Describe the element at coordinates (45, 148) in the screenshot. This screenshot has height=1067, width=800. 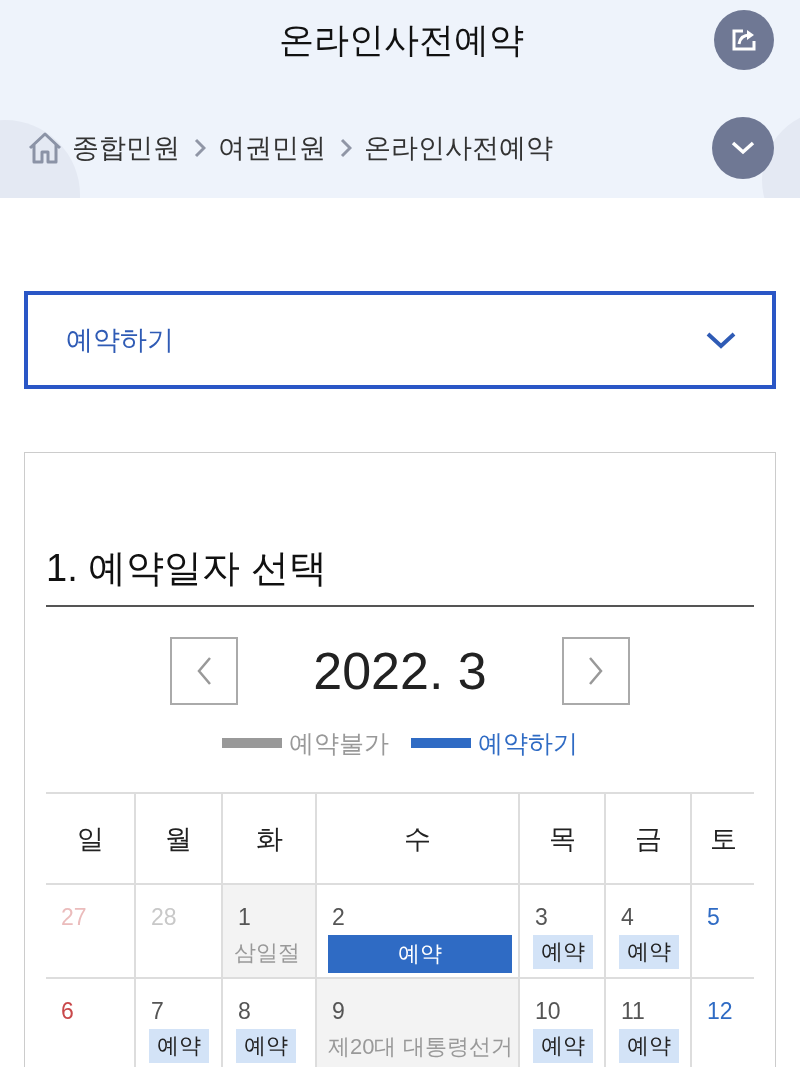
I see `home-icon` at that location.